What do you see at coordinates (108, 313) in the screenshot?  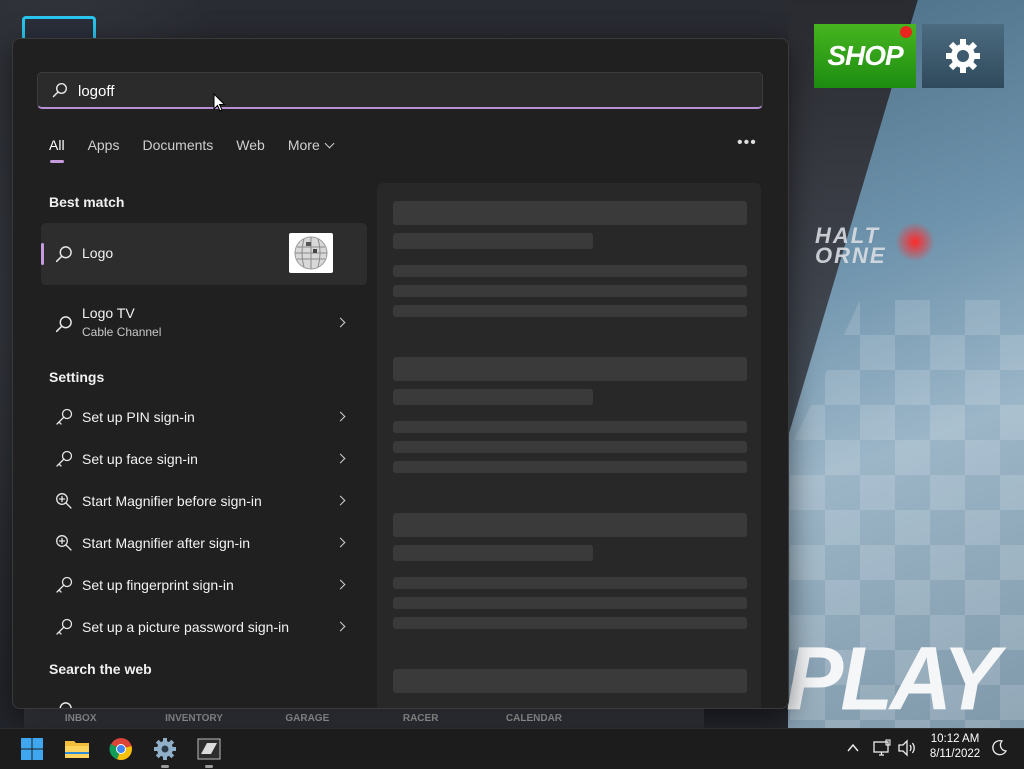 I see `result-title: Logo TV` at bounding box center [108, 313].